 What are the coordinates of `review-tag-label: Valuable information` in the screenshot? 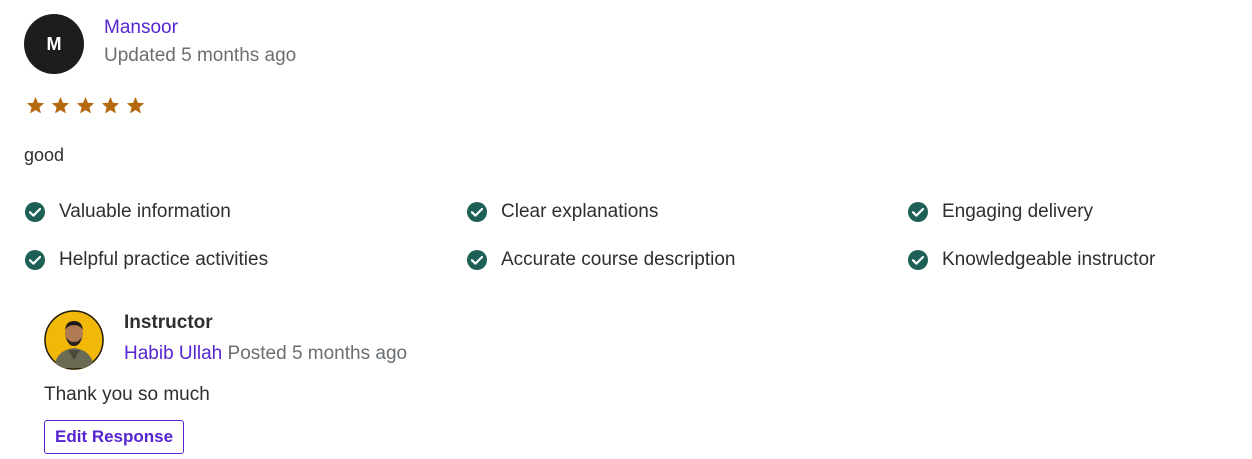 It's located at (145, 211).